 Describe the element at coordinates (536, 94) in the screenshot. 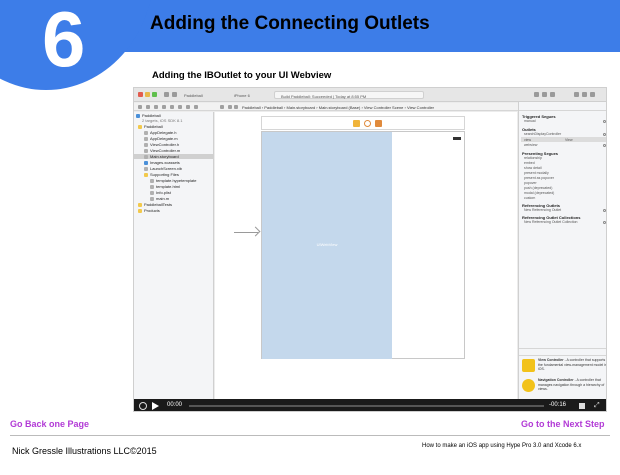

I see `standard-editor-icon` at that location.